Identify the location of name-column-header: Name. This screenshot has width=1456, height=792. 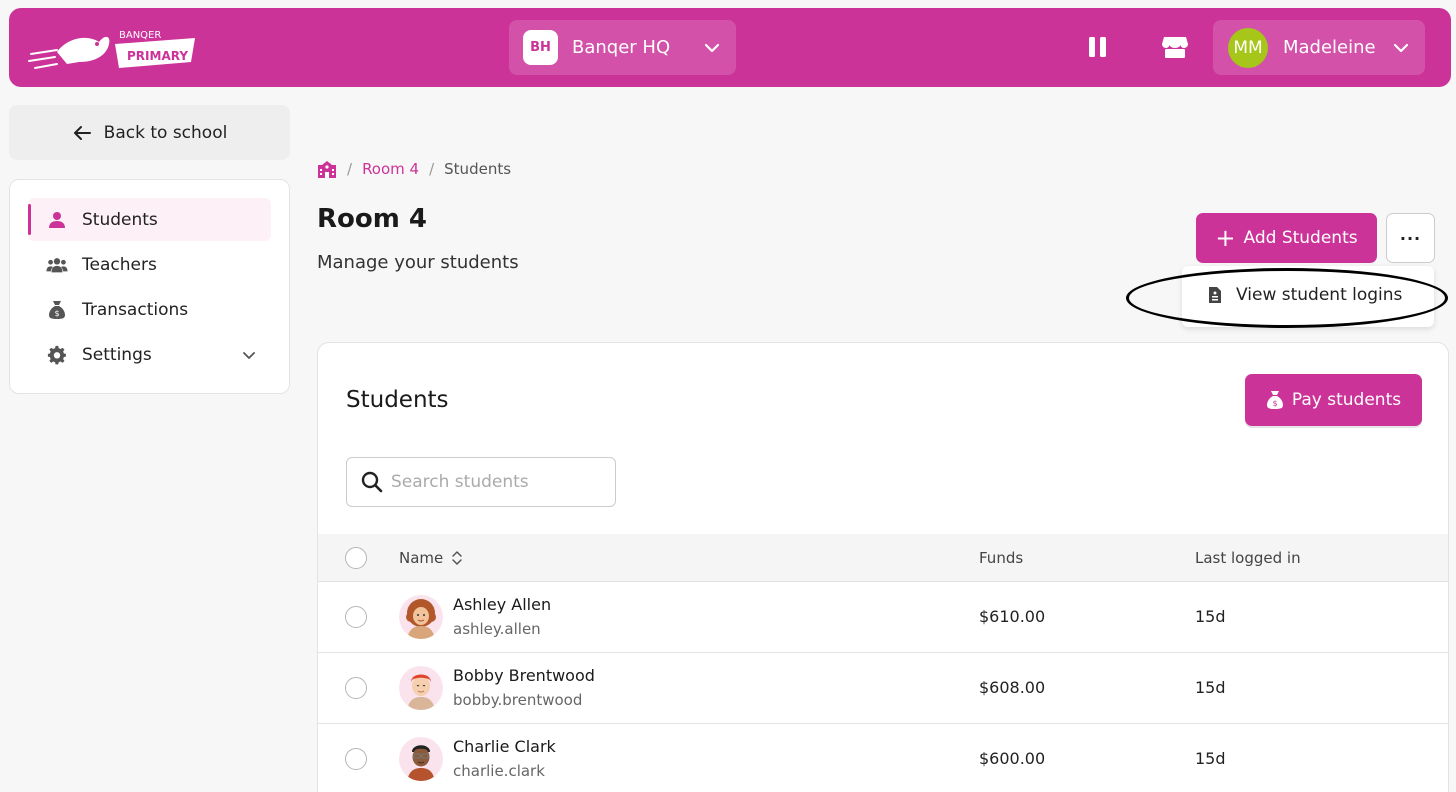
(431, 558).